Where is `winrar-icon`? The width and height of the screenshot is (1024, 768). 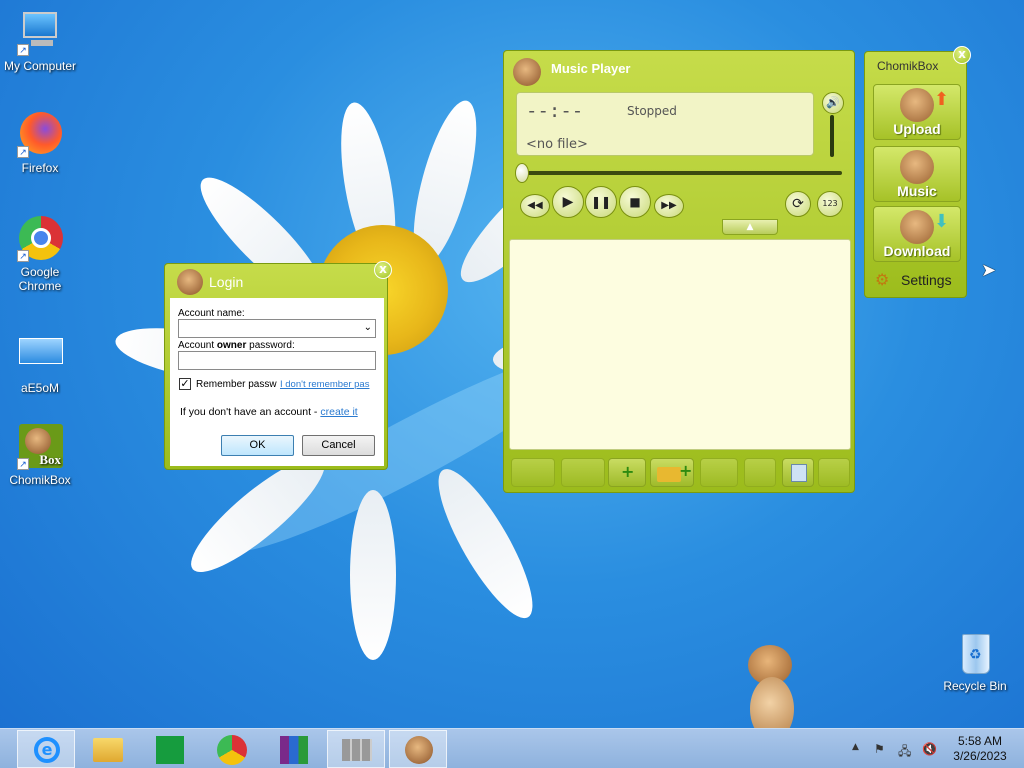
winrar-icon is located at coordinates (294, 750).